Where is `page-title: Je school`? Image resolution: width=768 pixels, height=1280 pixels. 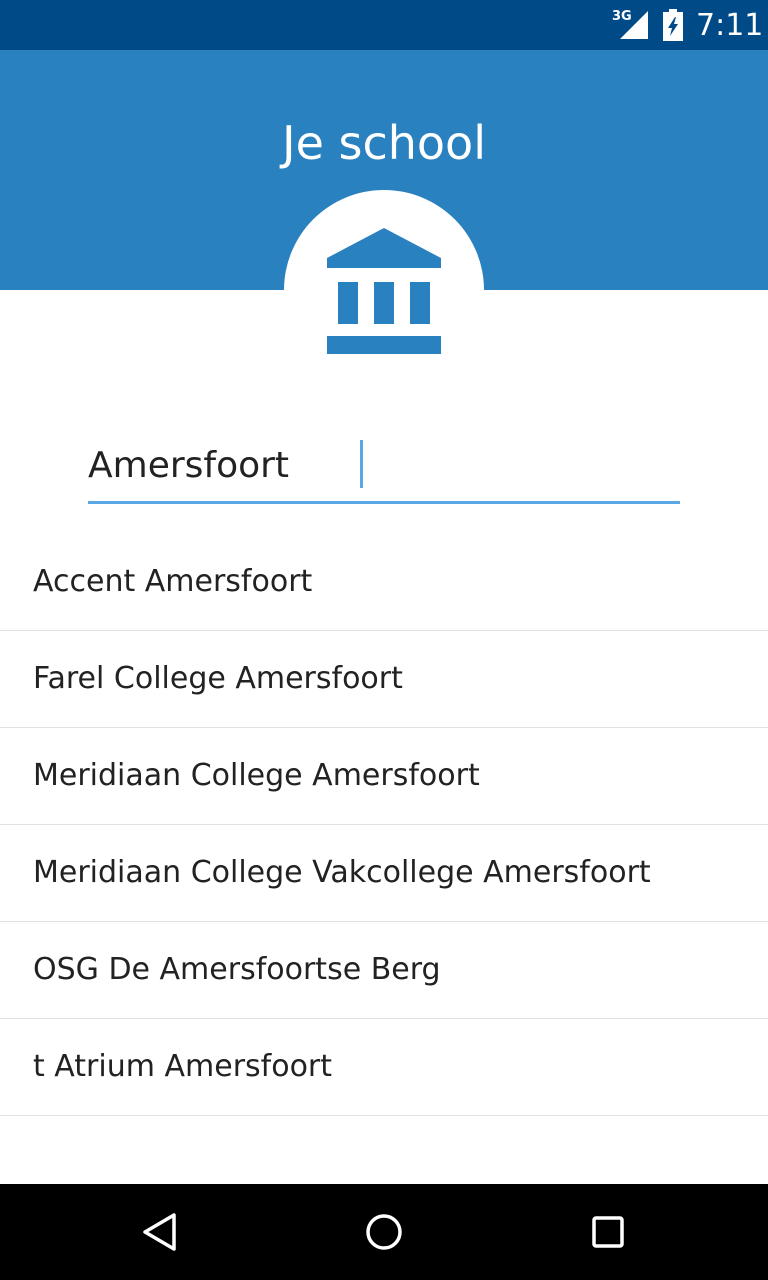
page-title: Je school is located at coordinates (384, 143).